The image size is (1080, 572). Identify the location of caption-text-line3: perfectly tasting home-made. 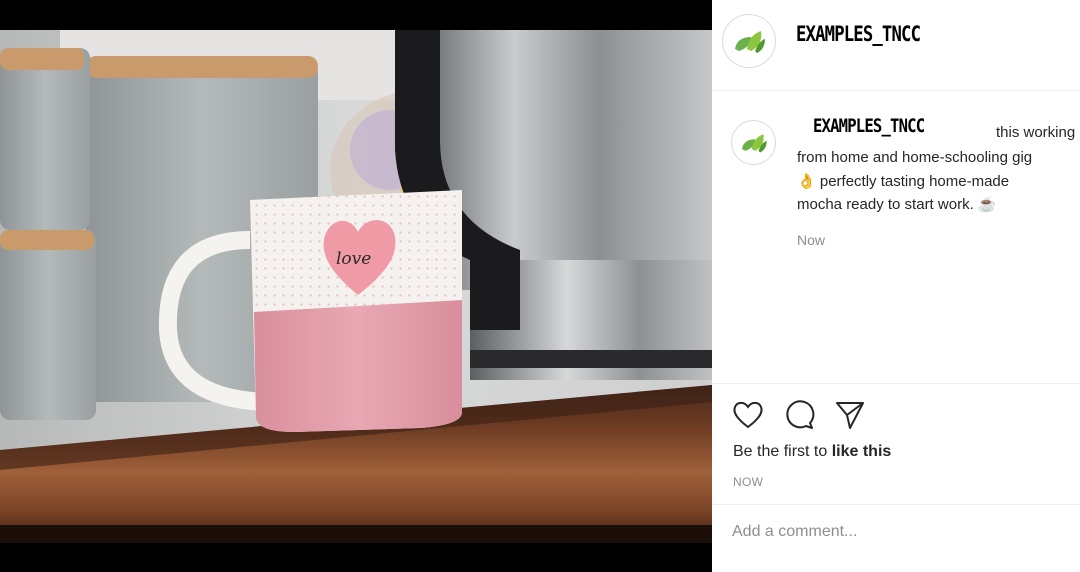
(914, 181).